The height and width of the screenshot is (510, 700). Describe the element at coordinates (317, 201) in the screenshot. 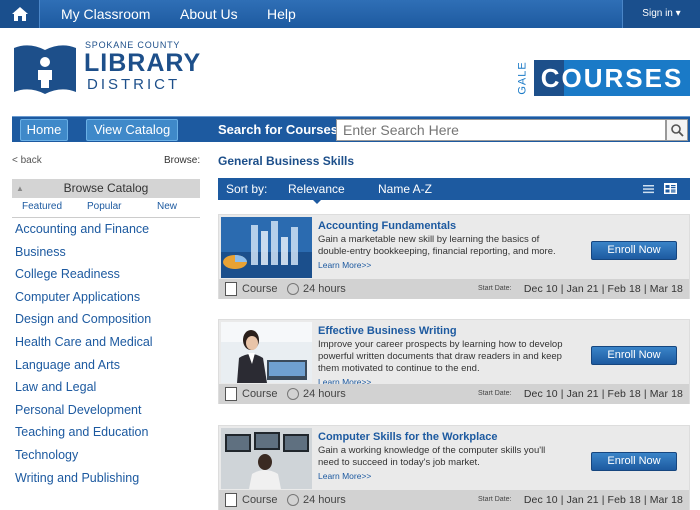

I see `active-sort-indicator` at that location.